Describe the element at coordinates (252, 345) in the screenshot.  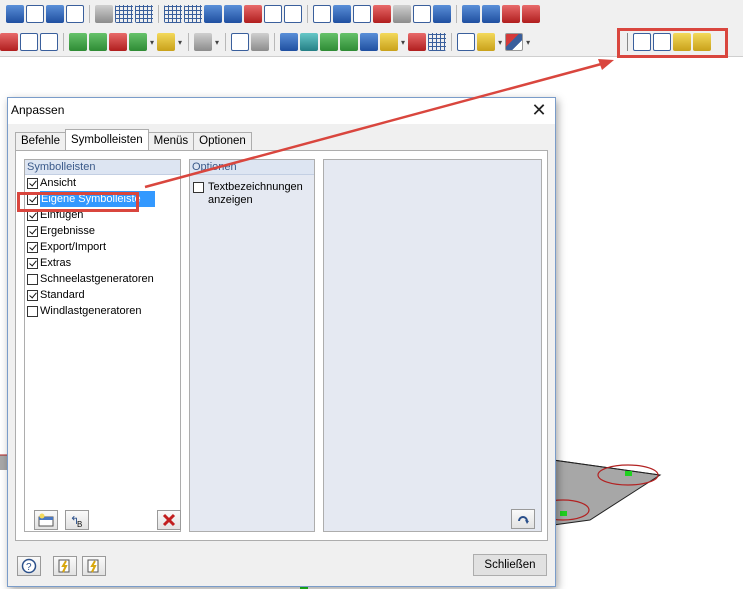
I see `options-panel: Optionen Textbezeichnungen anzeigen` at that location.